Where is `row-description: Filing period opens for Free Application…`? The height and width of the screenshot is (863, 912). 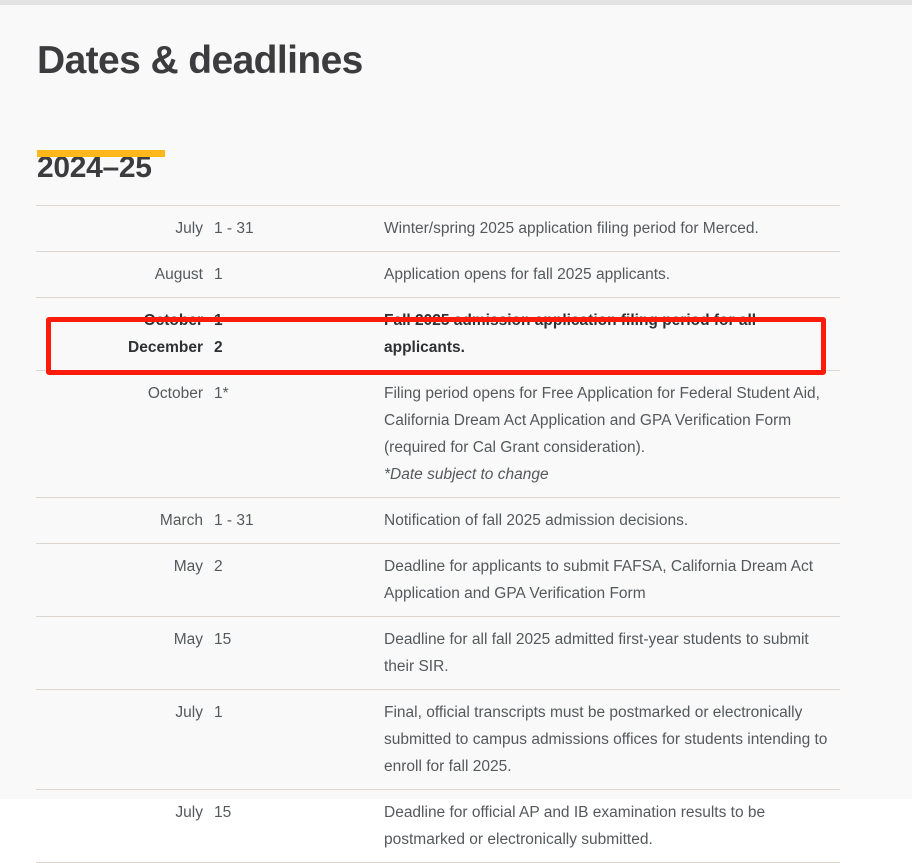 row-description: Filing period opens for Free Application… is located at coordinates (612, 434).